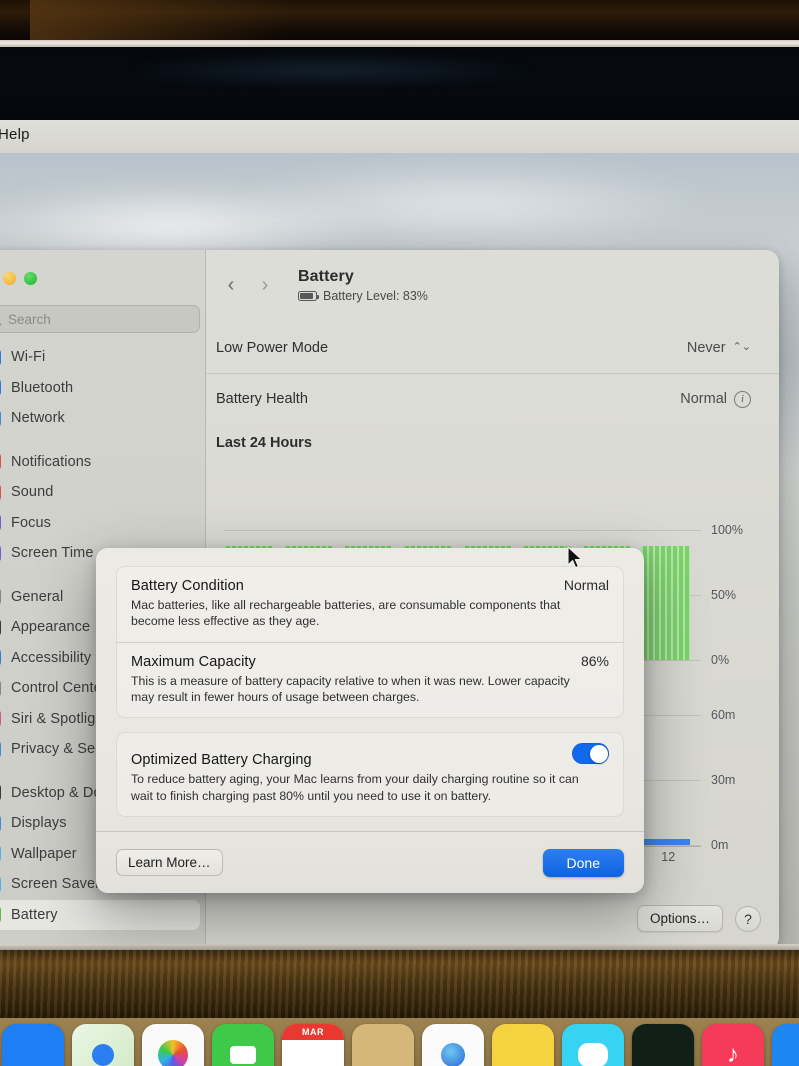  Describe the element at coordinates (313, 1045) in the screenshot. I see `calendar-icon: MAR` at that location.